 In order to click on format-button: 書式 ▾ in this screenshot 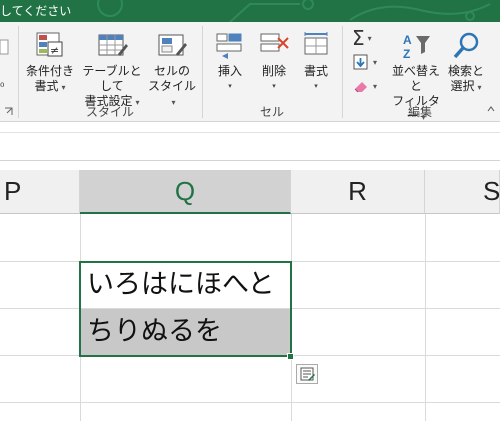, I will do `click(316, 62)`.